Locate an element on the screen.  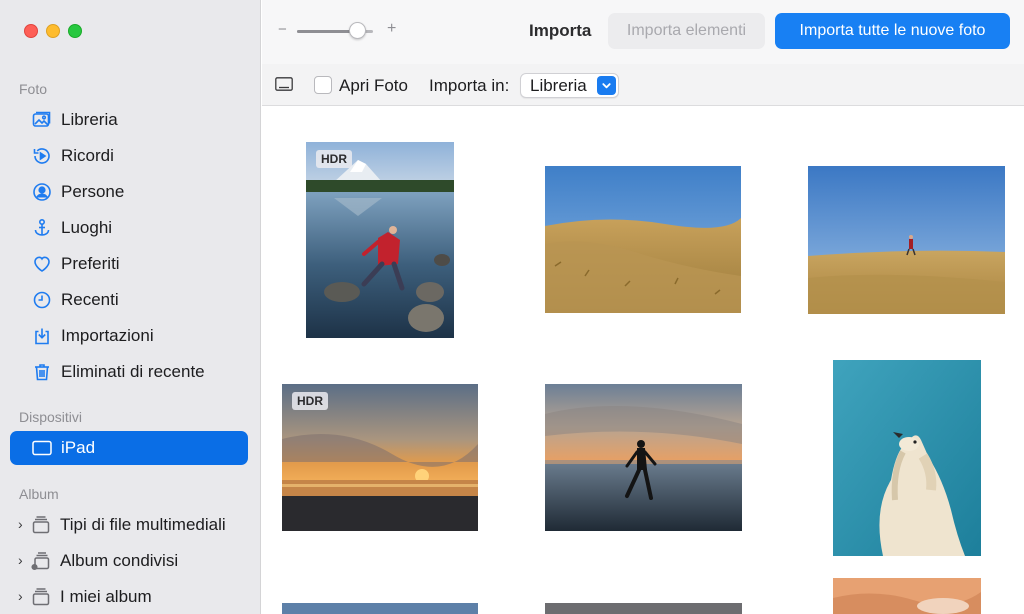
import-options-bar: Apri Foto Importa in: Libreria is located at coordinates (643, 85).